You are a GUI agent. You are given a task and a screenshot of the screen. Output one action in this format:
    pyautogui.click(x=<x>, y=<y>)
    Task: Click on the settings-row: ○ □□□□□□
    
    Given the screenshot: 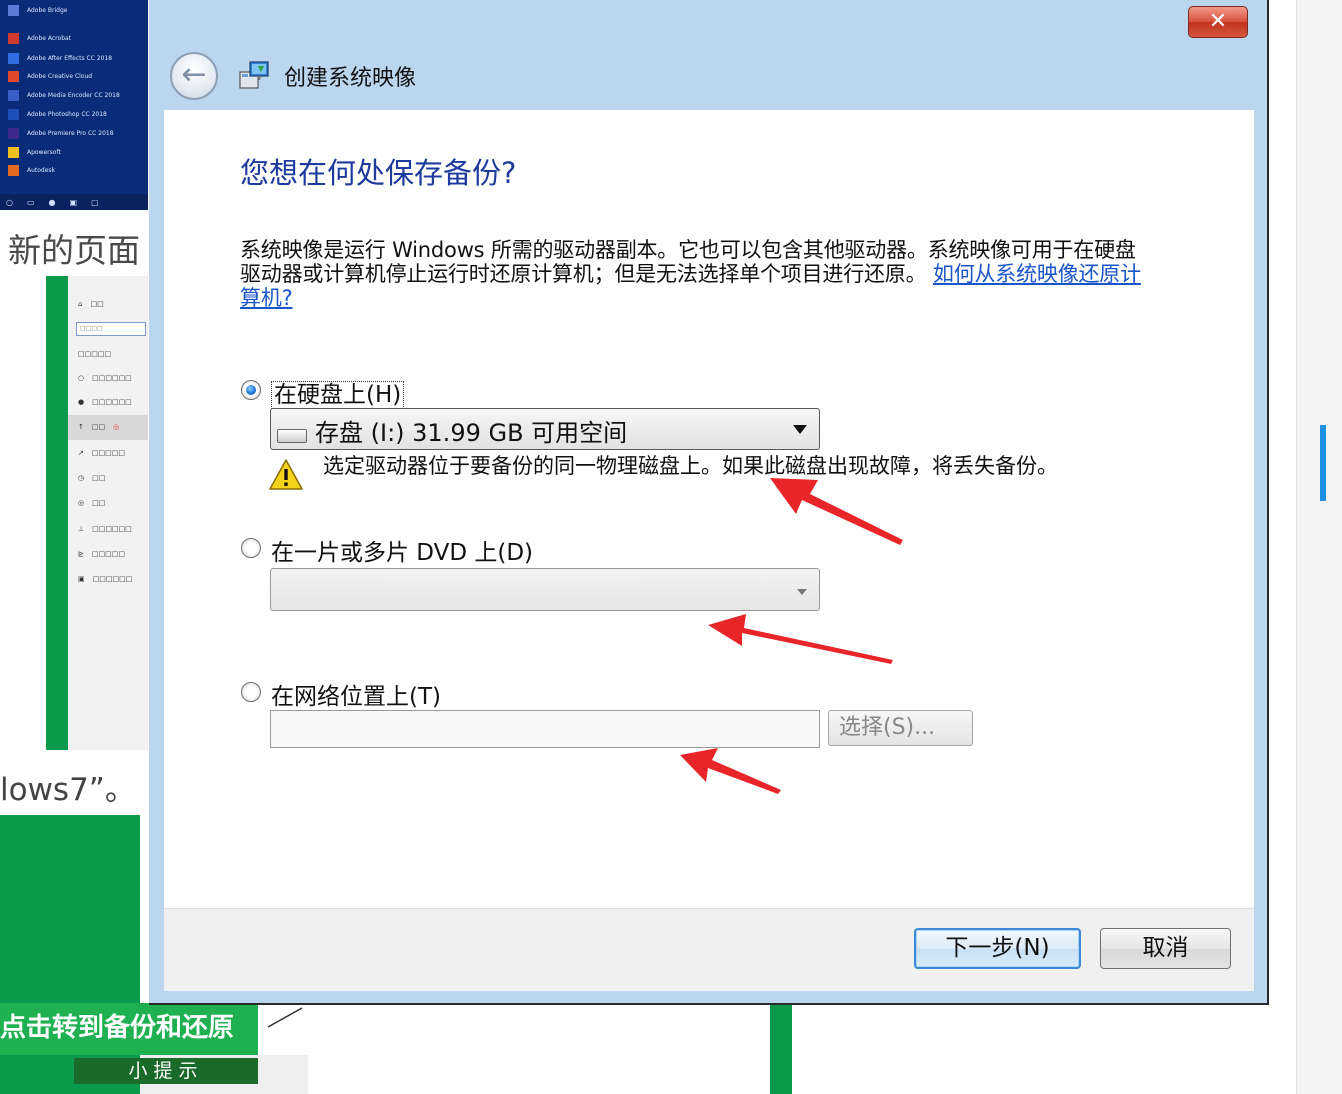 What is the action you would take?
    pyautogui.click(x=105, y=378)
    